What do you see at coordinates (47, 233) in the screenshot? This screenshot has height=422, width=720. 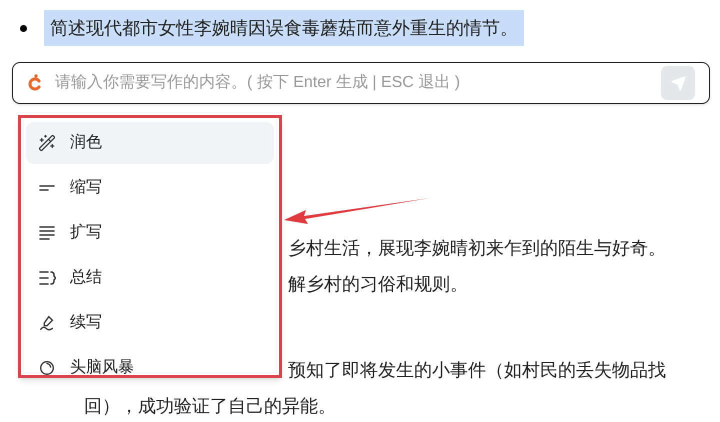 I see `paragraph-lines-icon` at bounding box center [47, 233].